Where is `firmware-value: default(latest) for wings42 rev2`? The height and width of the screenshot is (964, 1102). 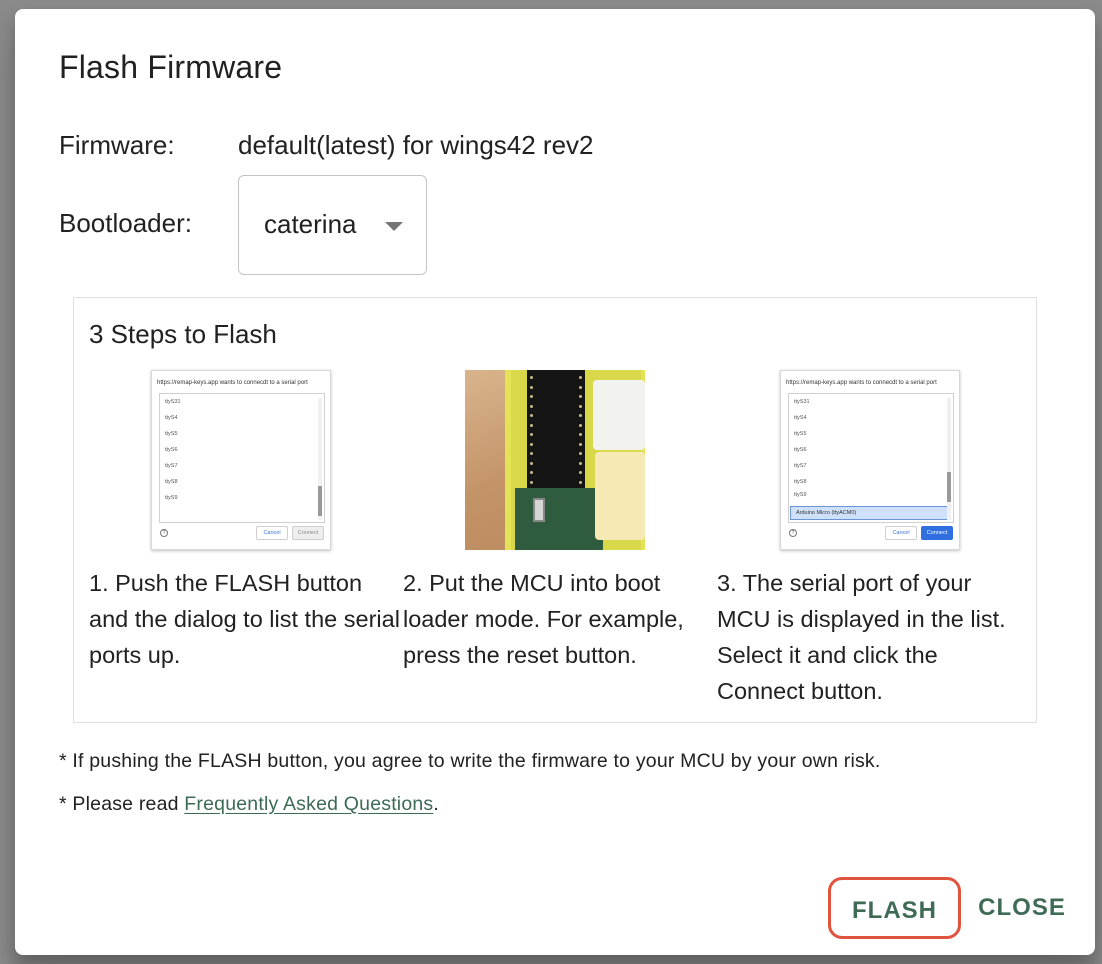
firmware-value: default(latest) for wings42 rev2 is located at coordinates (416, 145).